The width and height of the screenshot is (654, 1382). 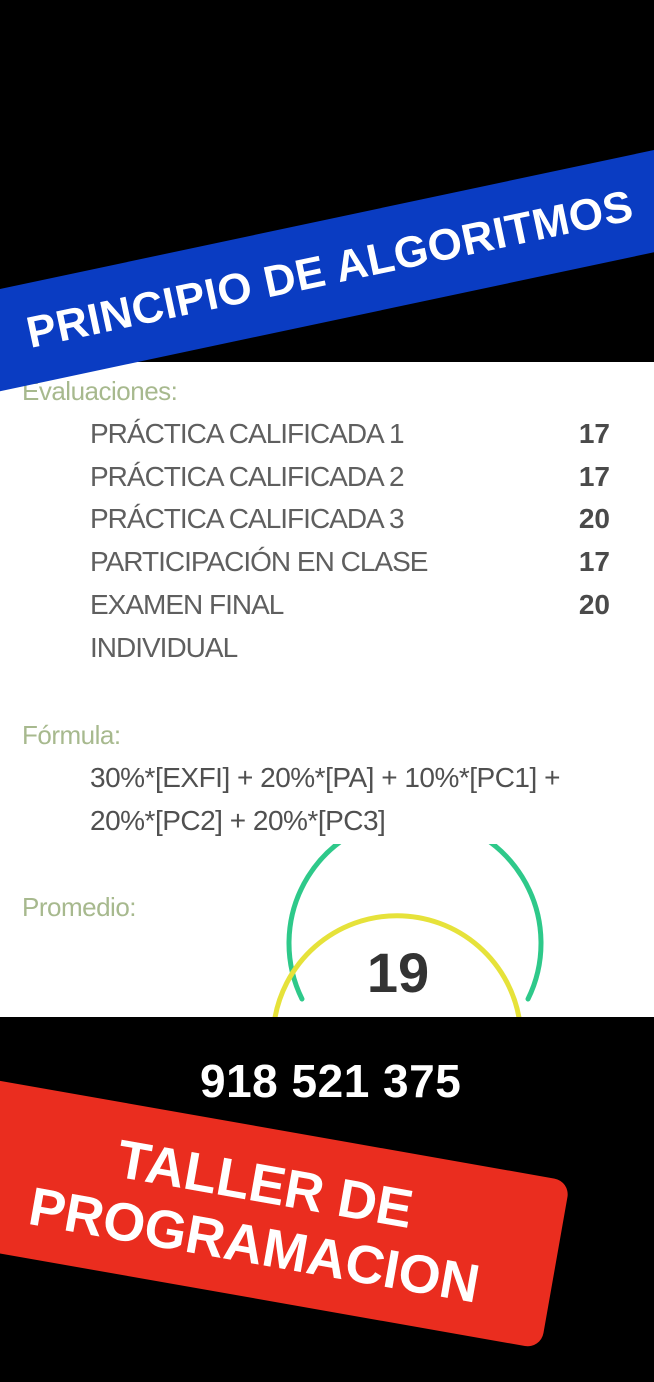 What do you see at coordinates (325, 777) in the screenshot?
I see `formula-text-line-1: 30%*[EXFI] + 20%*[PA] + 10%*[PC1] +` at bounding box center [325, 777].